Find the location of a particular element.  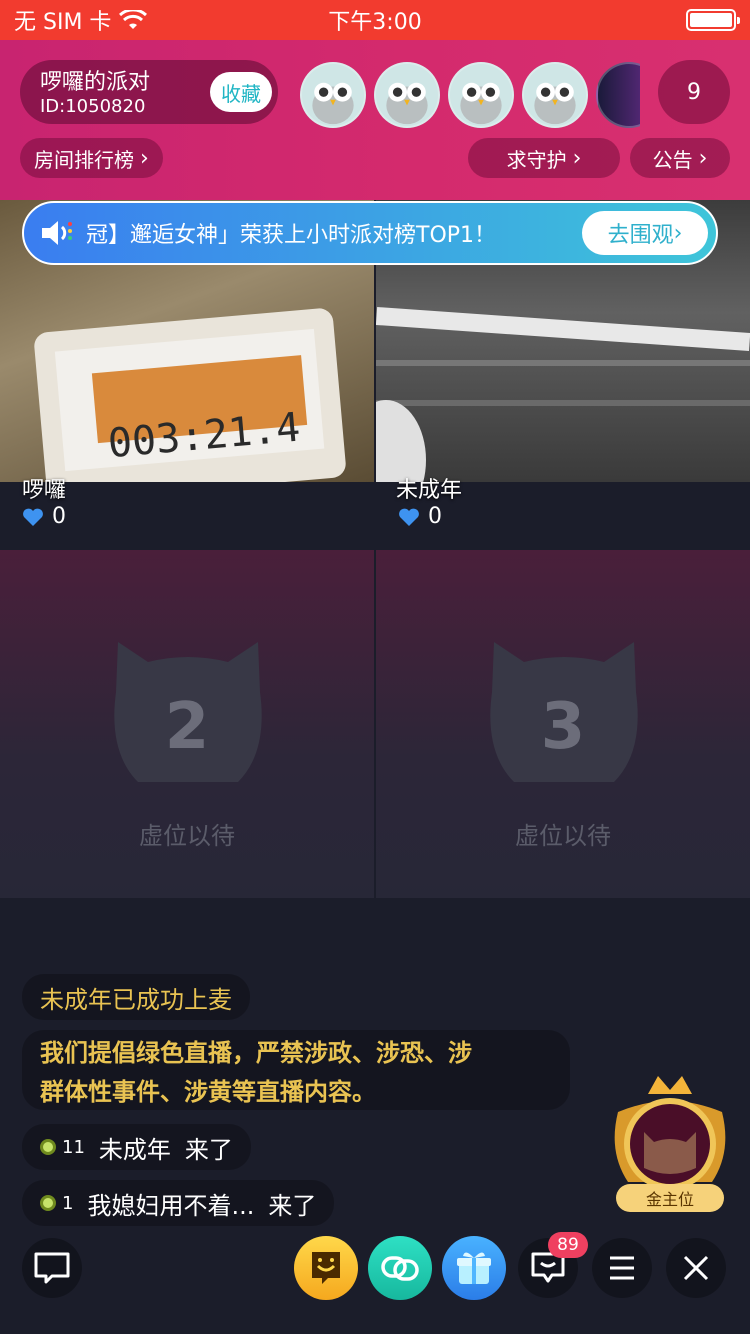

watch-button-label: 去围观 is located at coordinates (640, 235).